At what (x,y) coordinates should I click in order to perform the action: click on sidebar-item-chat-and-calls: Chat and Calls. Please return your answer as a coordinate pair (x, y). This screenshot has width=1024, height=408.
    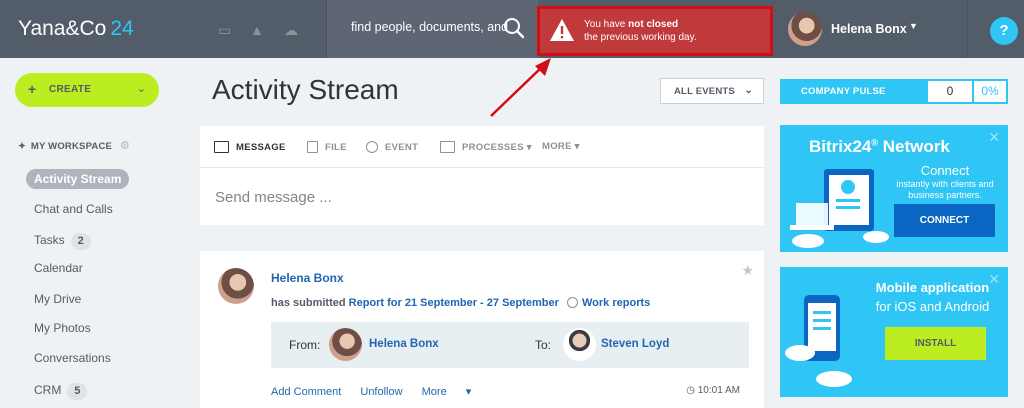
    Looking at the image, I should click on (73, 209).